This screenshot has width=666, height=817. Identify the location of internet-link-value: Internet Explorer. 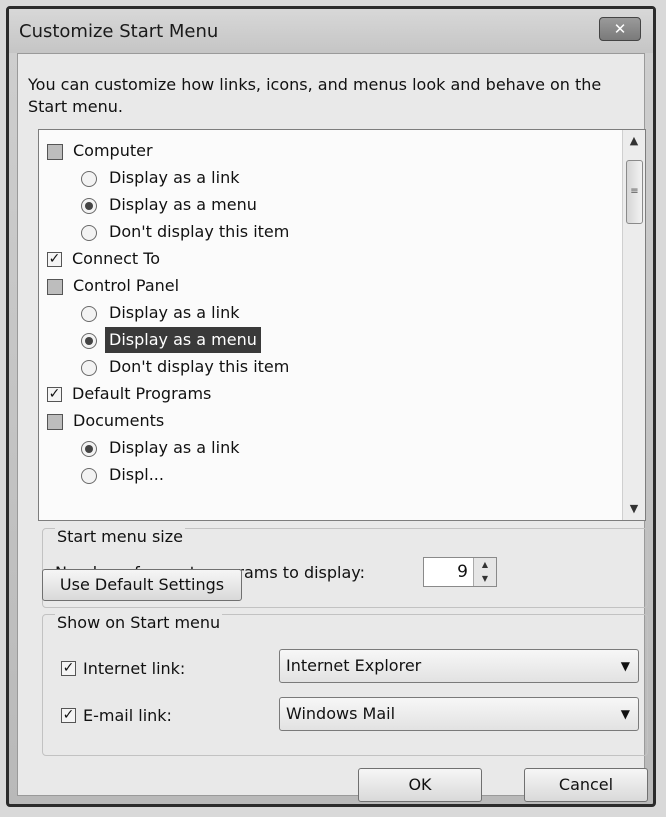
(354, 665).